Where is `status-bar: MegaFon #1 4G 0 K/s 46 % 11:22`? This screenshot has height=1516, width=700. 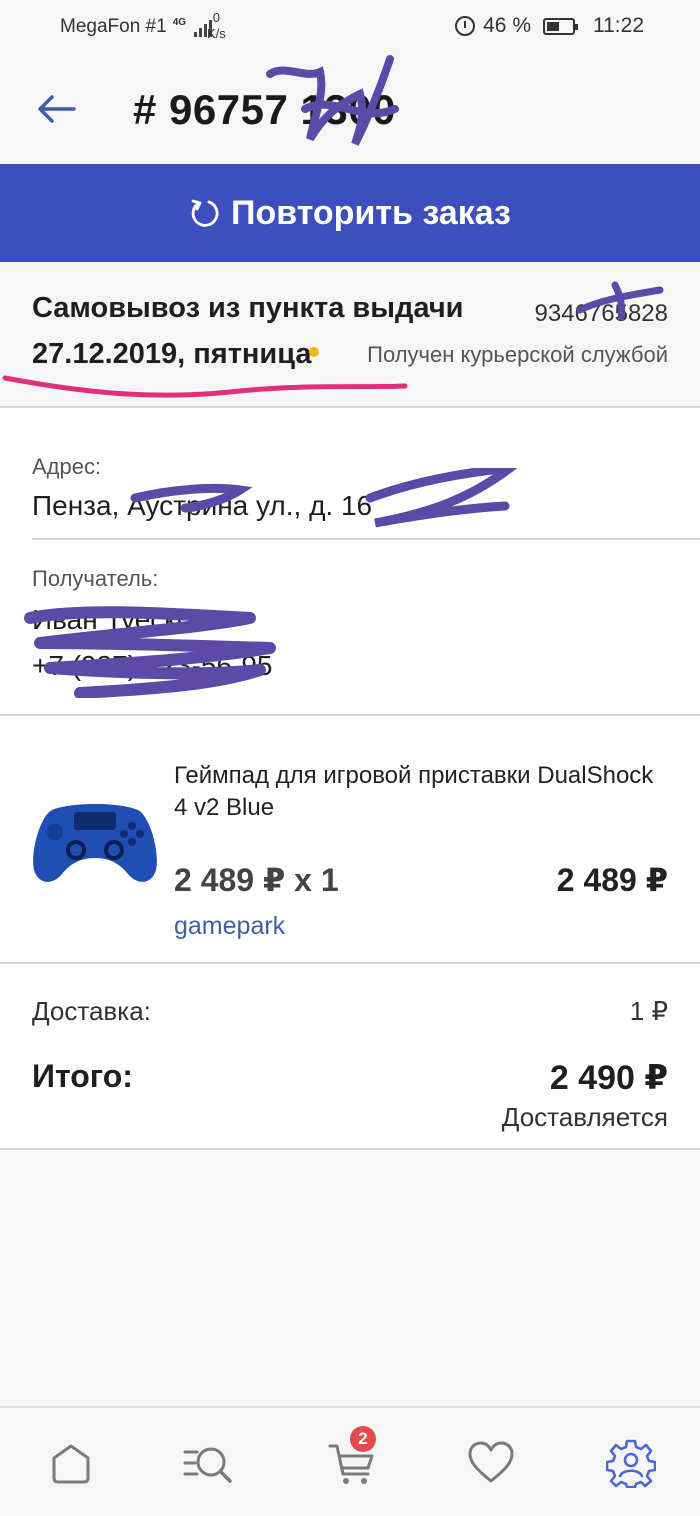
status-bar: MegaFon #1 4G 0 K/s 46 % 11:22 is located at coordinates (350, 27).